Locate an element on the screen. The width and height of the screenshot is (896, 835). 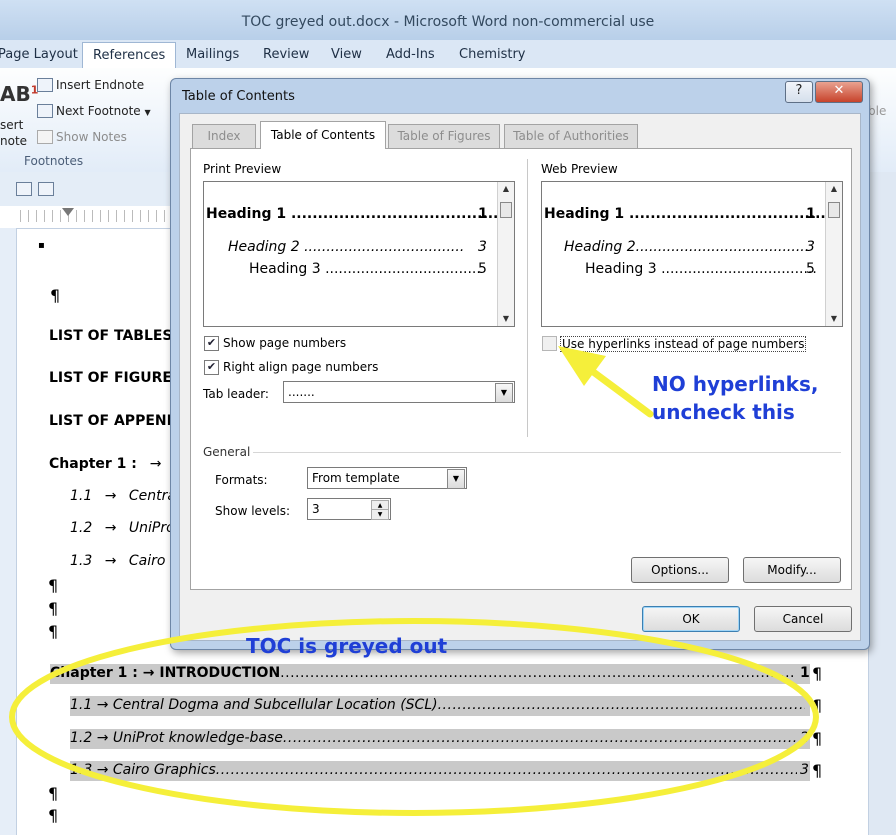
annotation-toc-greyed: TOC is greyed out is located at coordinates (347, 646).